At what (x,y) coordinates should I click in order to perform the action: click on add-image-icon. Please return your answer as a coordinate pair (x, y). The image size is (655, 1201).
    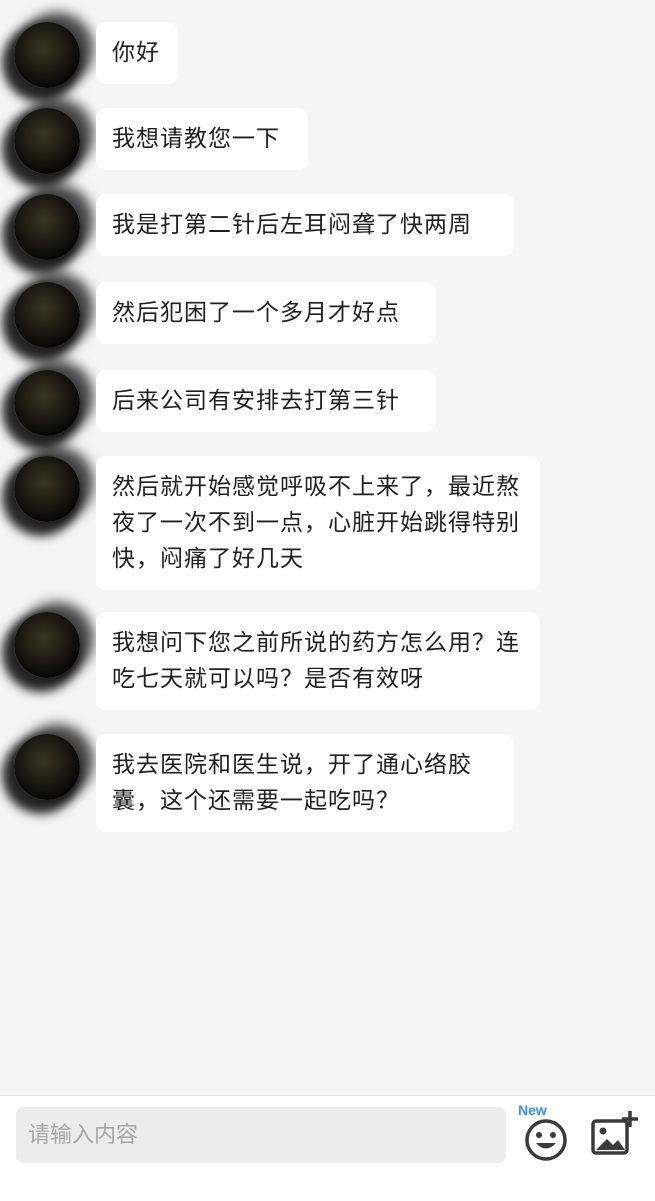
    Looking at the image, I should click on (614, 1133).